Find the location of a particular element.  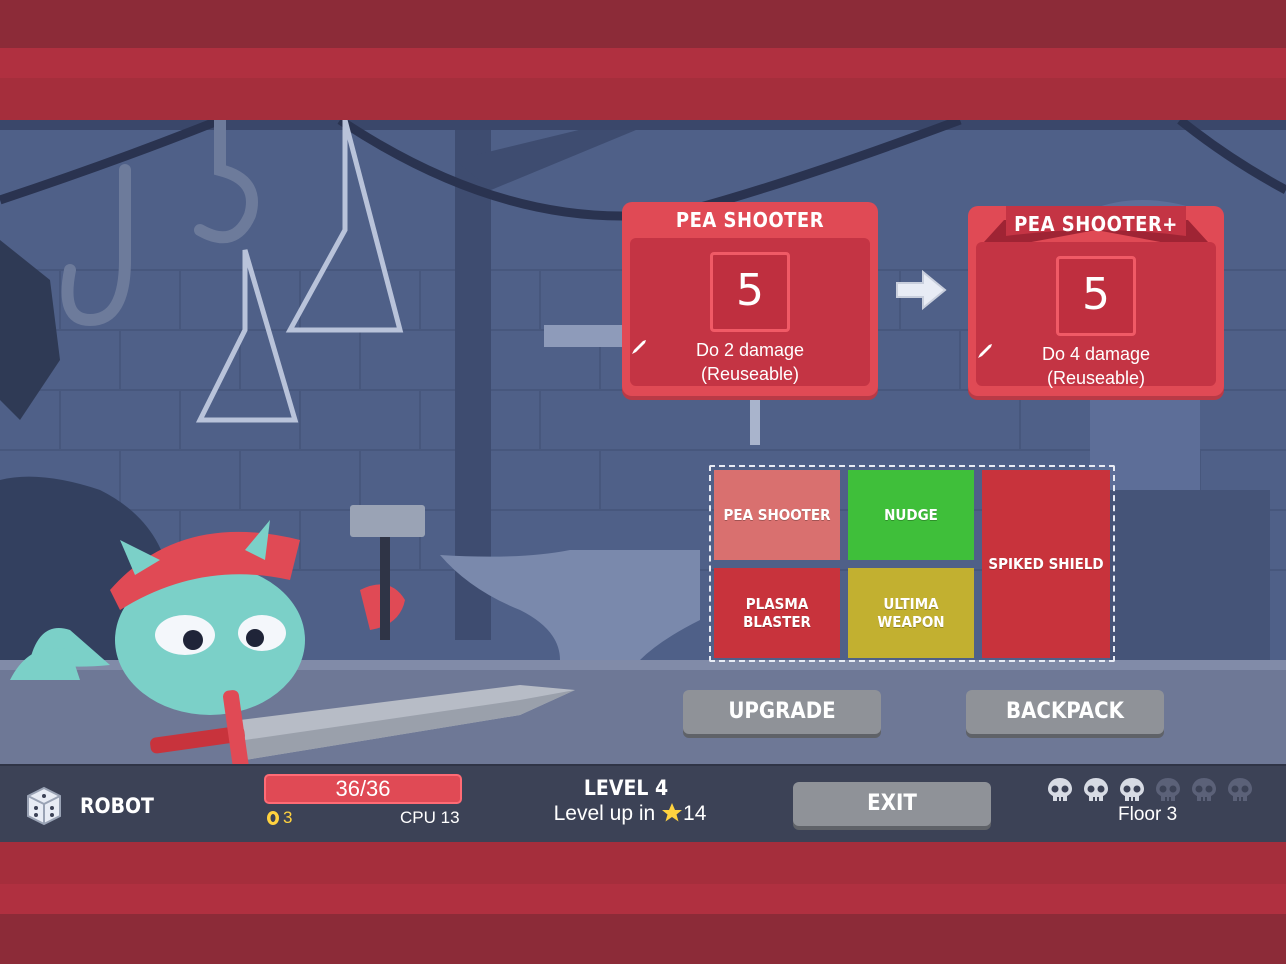

health-bar: 36/36 is located at coordinates (363, 789).